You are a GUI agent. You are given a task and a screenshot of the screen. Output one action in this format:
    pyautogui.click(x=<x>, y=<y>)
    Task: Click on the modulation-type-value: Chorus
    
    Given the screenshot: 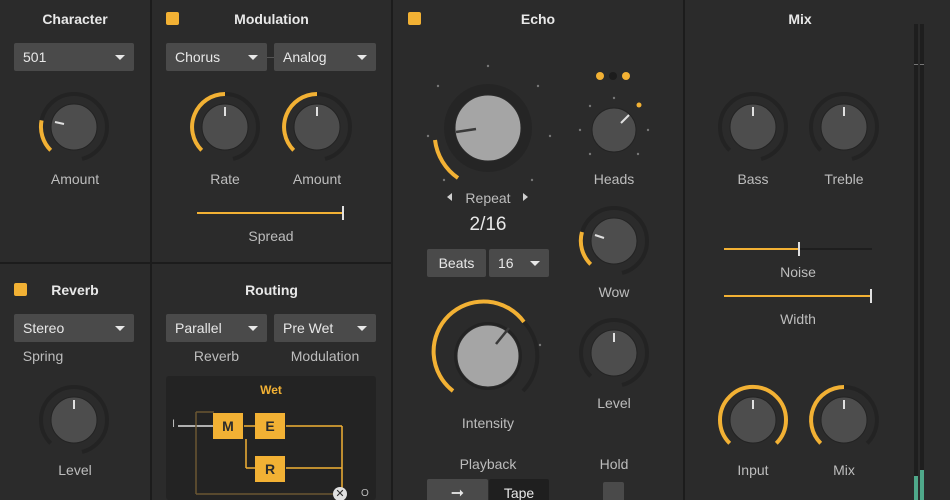 What is the action you would take?
    pyautogui.click(x=198, y=57)
    